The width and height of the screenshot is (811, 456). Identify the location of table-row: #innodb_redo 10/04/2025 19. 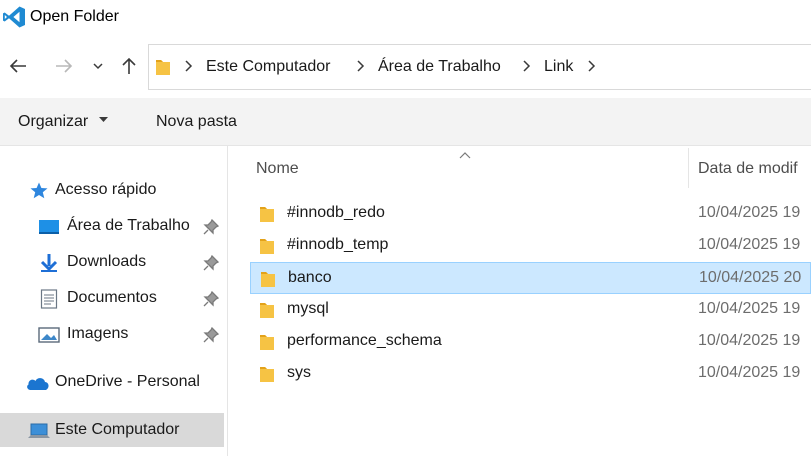
(530, 214).